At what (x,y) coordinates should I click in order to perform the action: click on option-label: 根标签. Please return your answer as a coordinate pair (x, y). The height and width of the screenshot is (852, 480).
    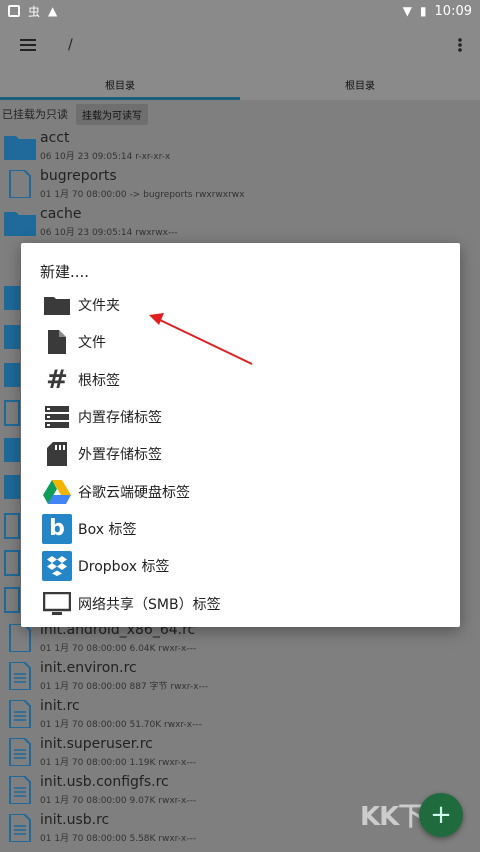
    Looking at the image, I should click on (99, 380).